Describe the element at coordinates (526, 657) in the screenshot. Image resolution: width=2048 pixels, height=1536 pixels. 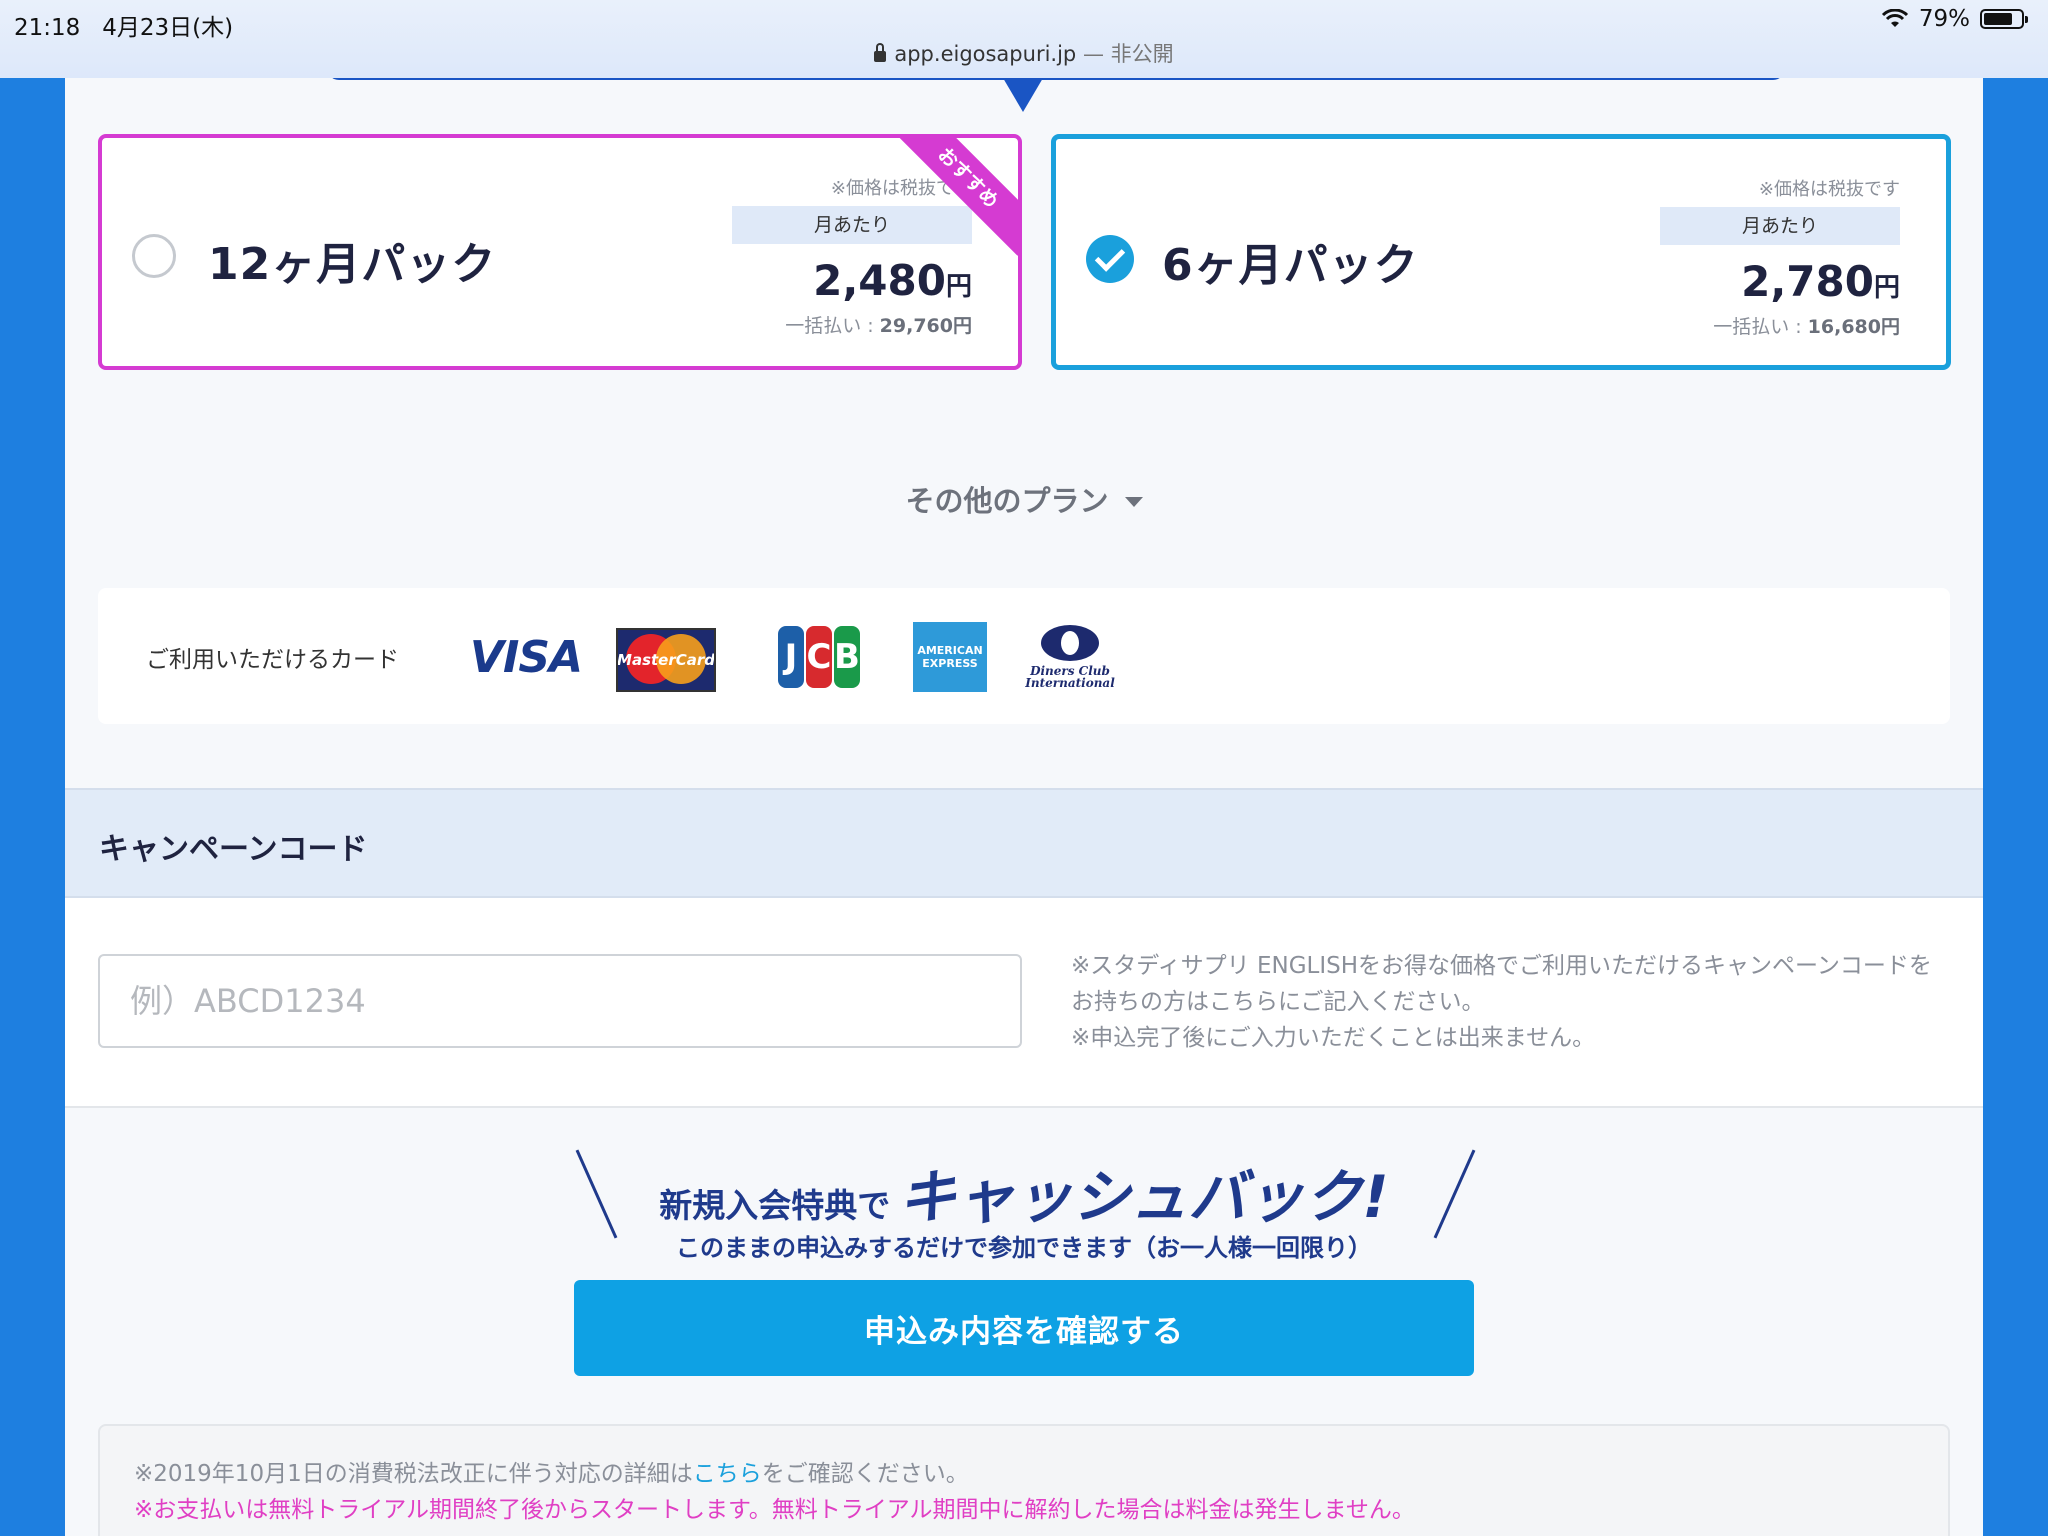
I see `visa-icon: VISA` at that location.